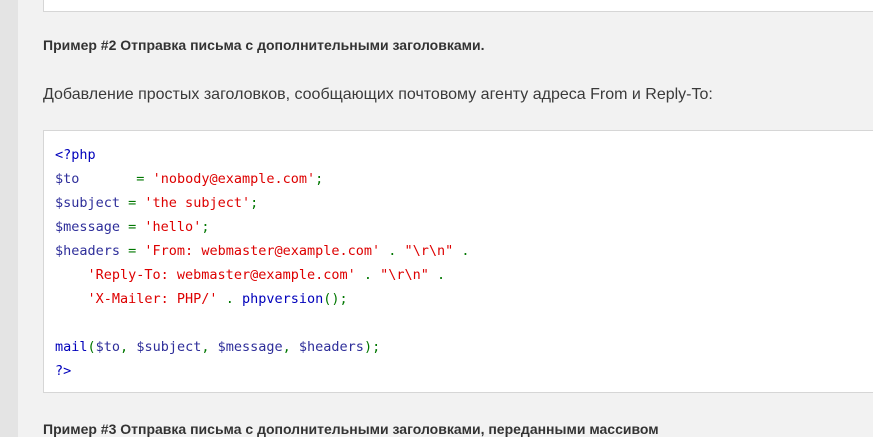  Describe the element at coordinates (71, 347) in the screenshot. I see `code-function: mail` at that location.